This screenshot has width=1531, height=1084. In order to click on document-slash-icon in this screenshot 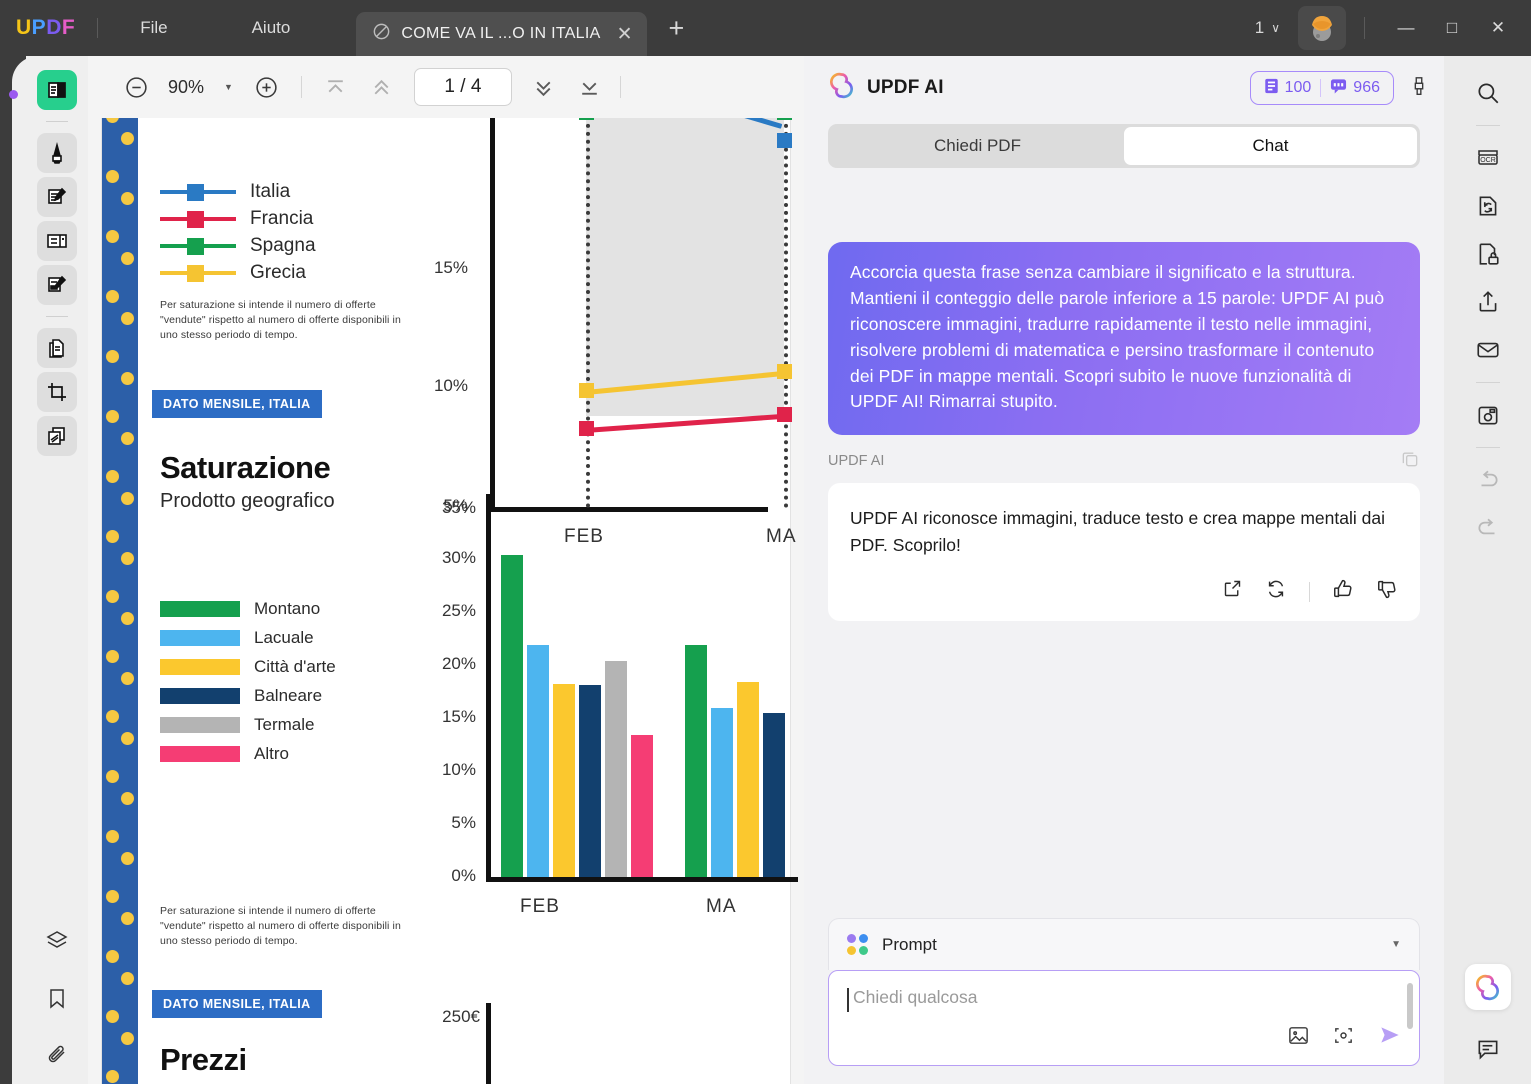, I will do `click(381, 34)`.